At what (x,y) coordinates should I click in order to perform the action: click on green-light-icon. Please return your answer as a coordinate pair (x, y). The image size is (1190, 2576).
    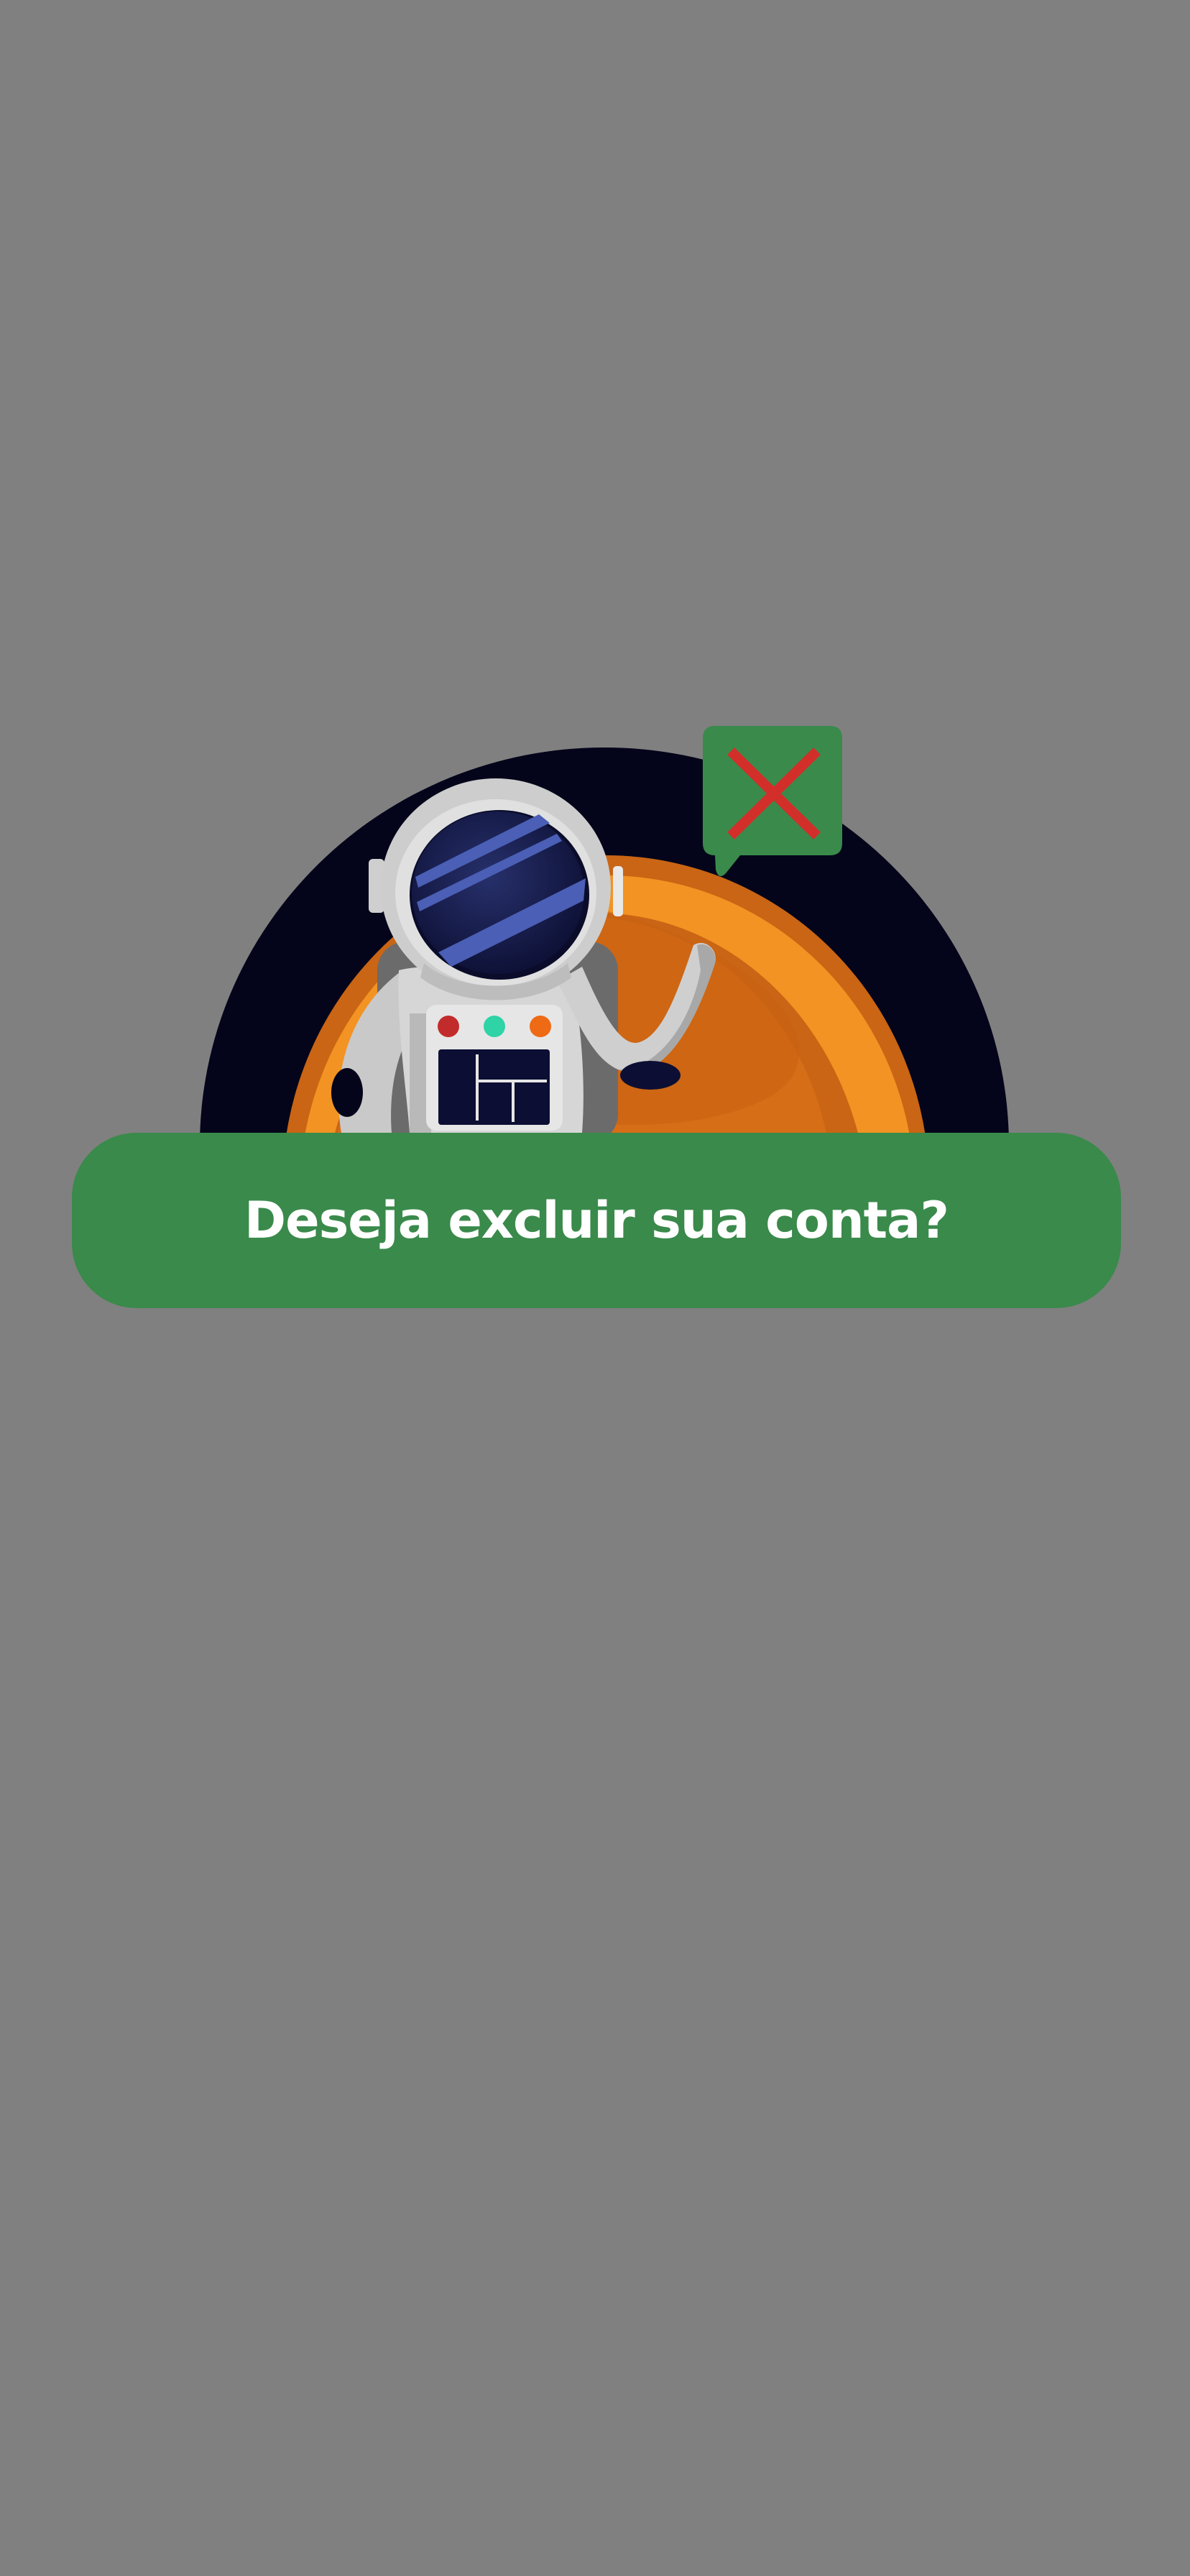
    Looking at the image, I should click on (494, 1026).